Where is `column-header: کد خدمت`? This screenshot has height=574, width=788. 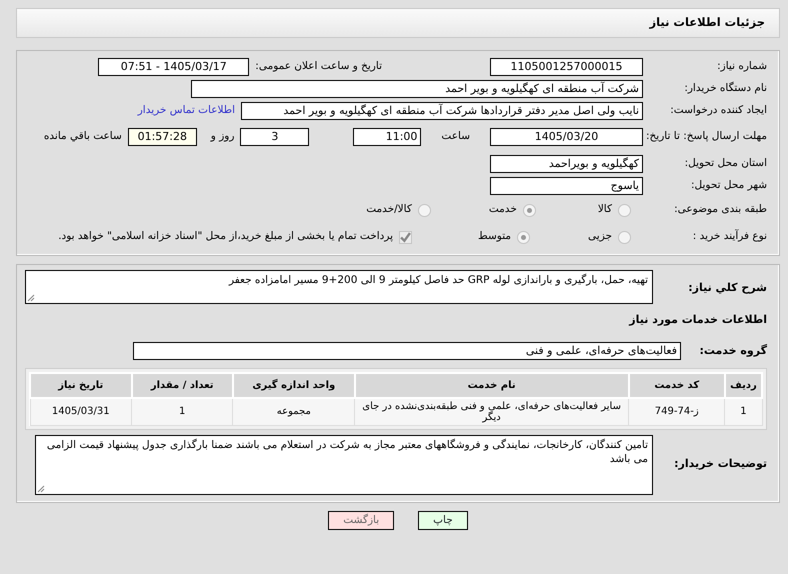 column-header: کد خدمت is located at coordinates (676, 385).